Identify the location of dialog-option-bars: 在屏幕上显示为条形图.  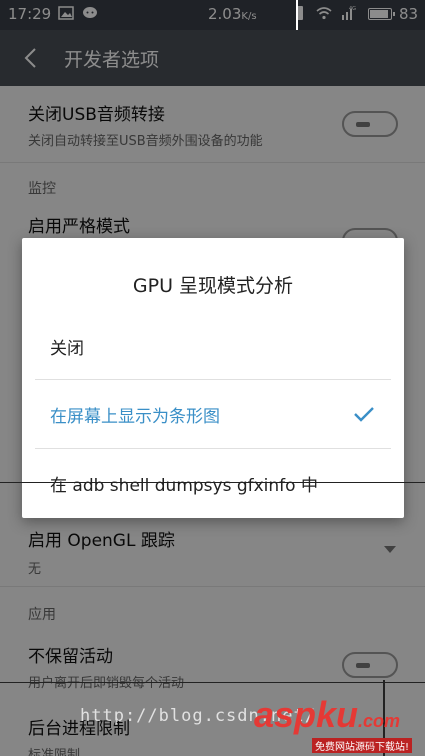
(213, 414).